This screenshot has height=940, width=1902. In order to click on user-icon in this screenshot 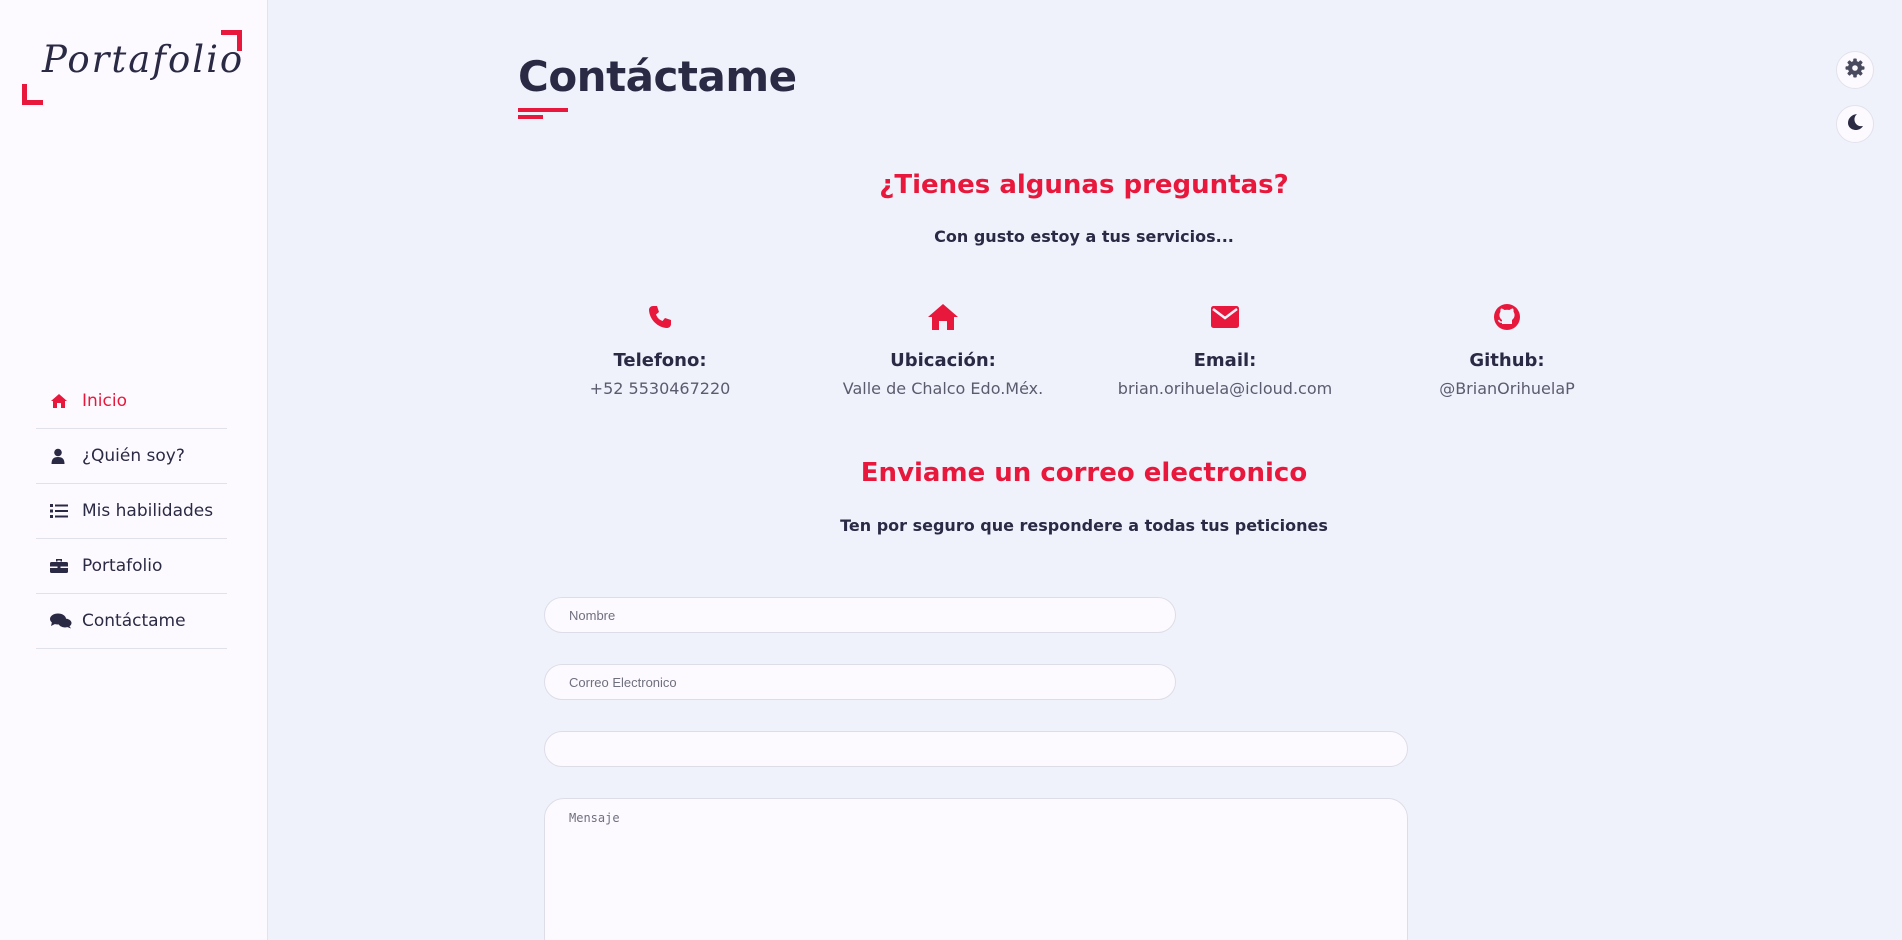, I will do `click(61, 456)`.